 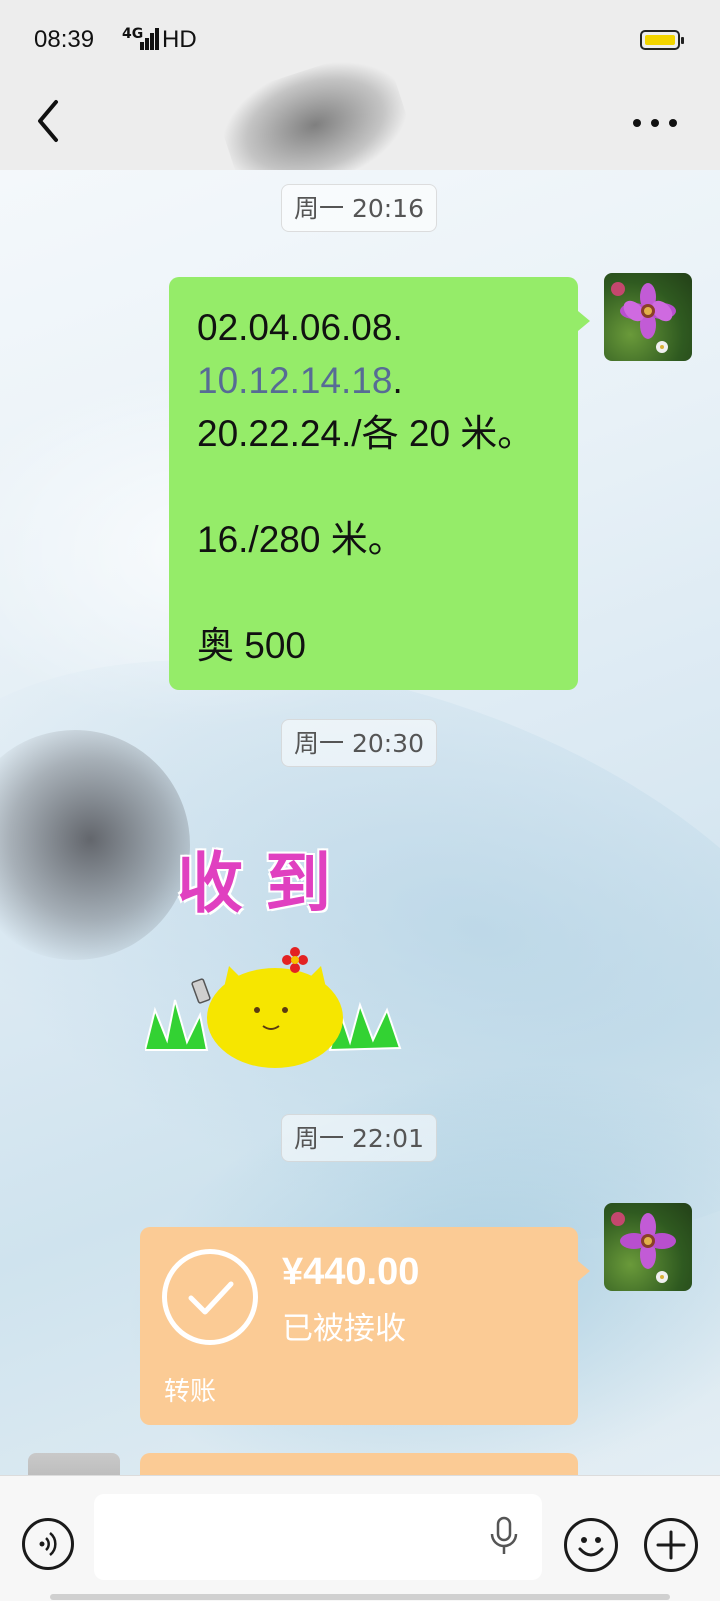 I want to click on message-line: 10.12.14.18., so click(x=300, y=380).